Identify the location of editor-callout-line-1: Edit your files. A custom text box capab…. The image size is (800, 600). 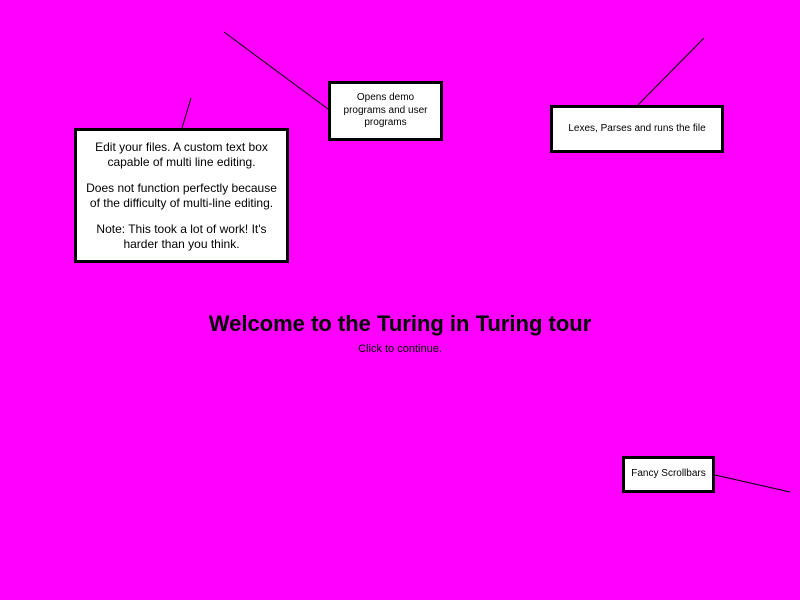
(181, 154).